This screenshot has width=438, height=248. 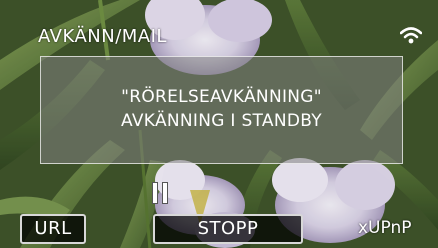 What do you see at coordinates (161, 194) in the screenshot?
I see `pause-icon` at bounding box center [161, 194].